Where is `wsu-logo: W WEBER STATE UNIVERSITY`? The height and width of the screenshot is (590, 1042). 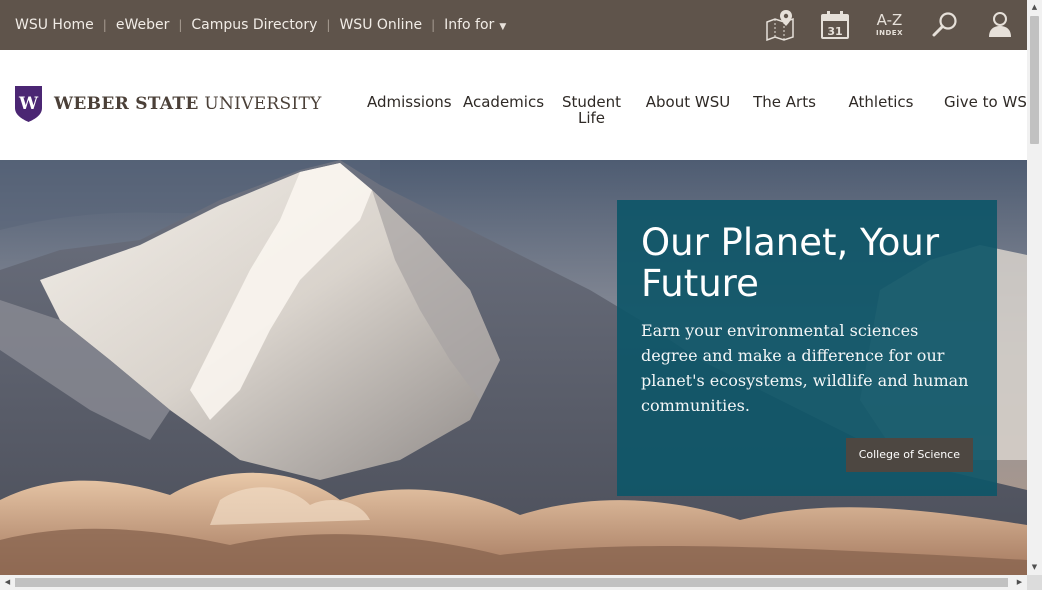
wsu-logo: W WEBER STATE UNIVERSITY is located at coordinates (168, 104).